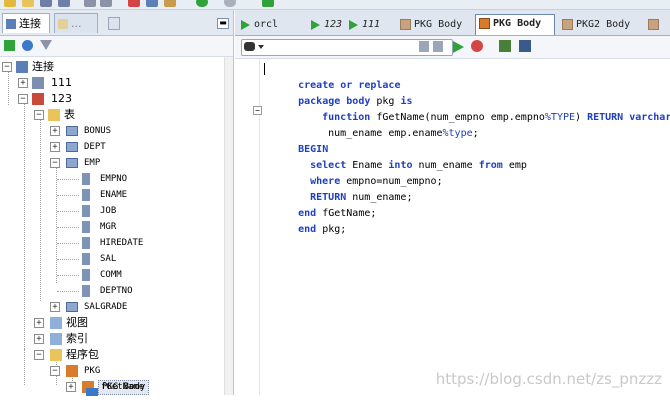 The width and height of the screenshot is (670, 410). What do you see at coordinates (457, 133) in the screenshot?
I see `code-token: %type` at bounding box center [457, 133].